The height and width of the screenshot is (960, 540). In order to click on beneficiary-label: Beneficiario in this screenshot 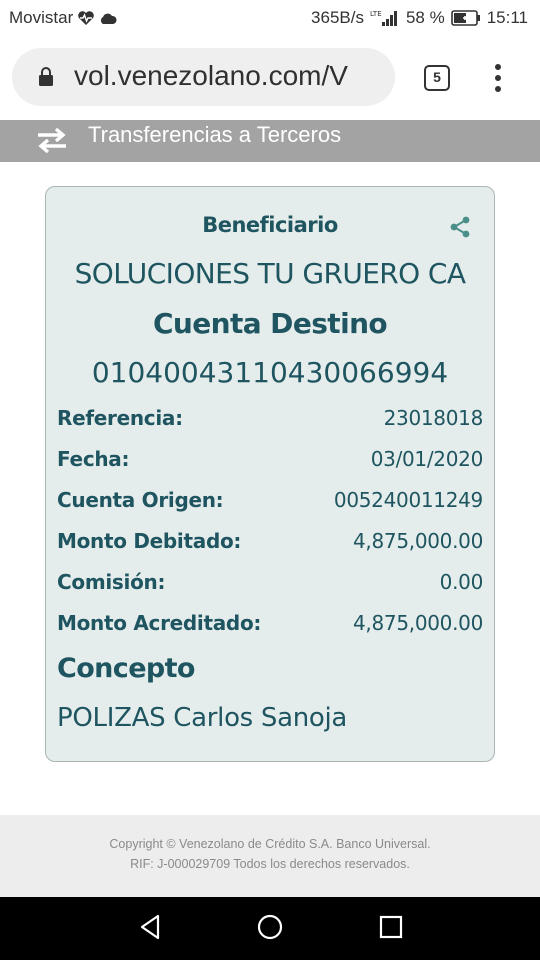, I will do `click(270, 225)`.